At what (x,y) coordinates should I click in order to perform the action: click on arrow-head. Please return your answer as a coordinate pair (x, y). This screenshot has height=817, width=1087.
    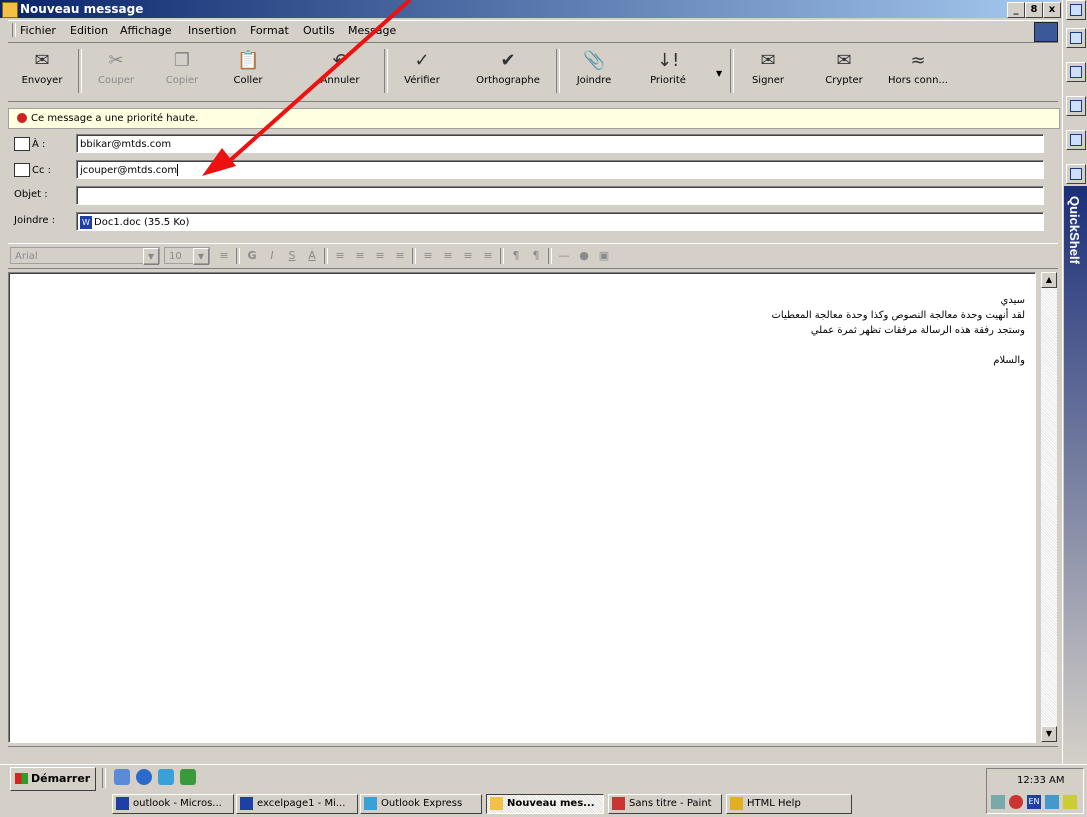
    Looking at the image, I should click on (219, 162).